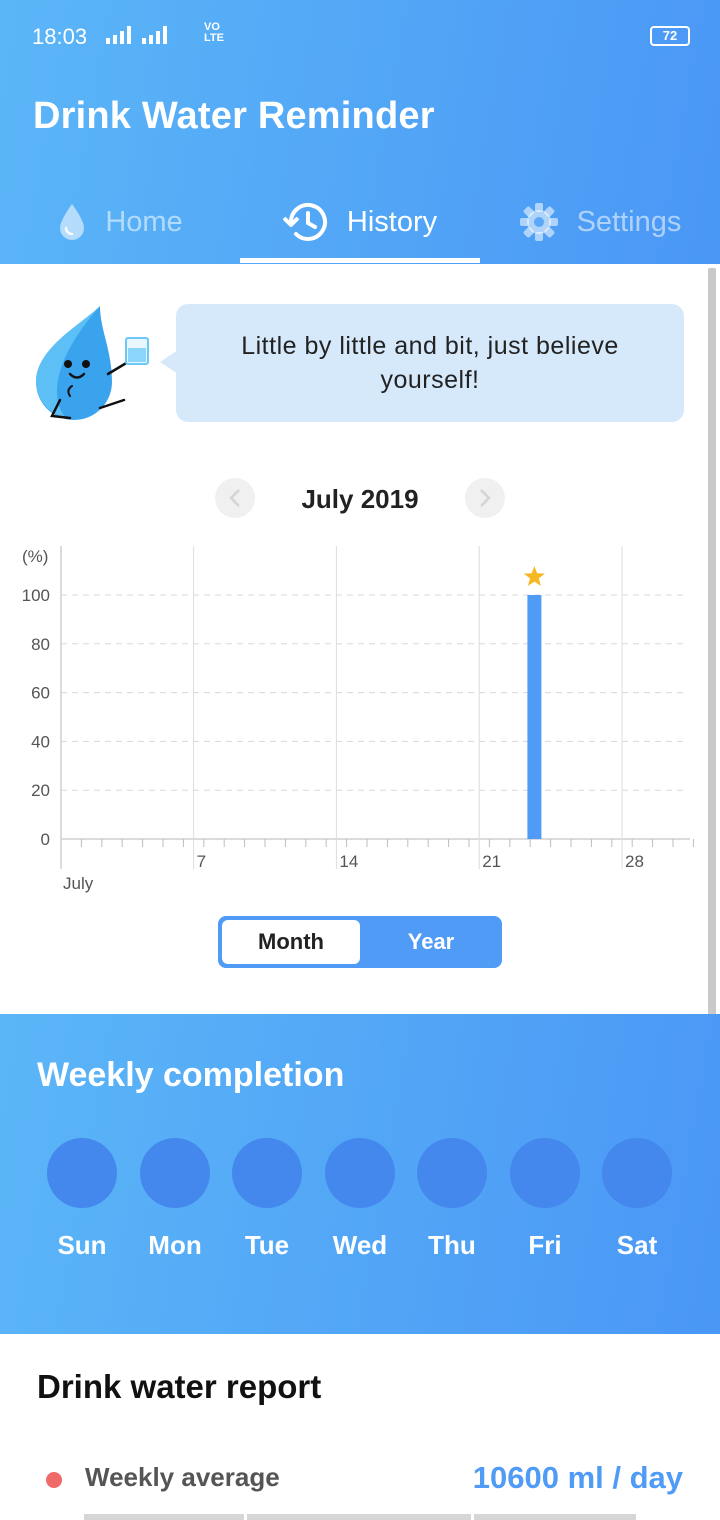 The image size is (720, 1520). Describe the element at coordinates (191, 1075) in the screenshot. I see `weekly-completion-title: Weekly completion` at that location.